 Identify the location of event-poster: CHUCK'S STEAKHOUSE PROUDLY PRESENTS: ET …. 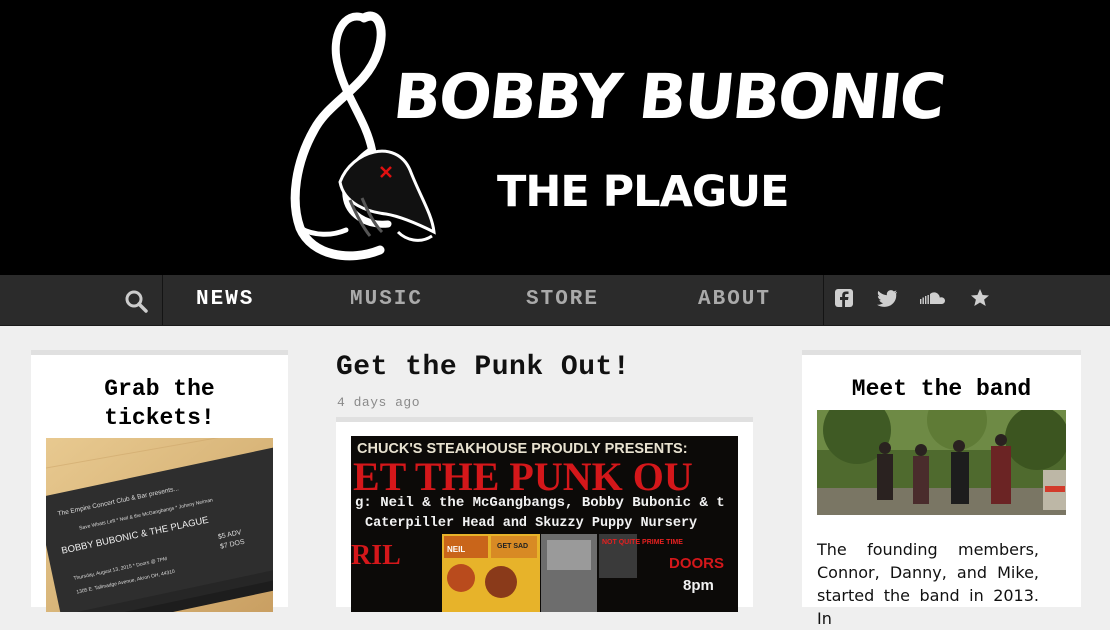
(544, 524).